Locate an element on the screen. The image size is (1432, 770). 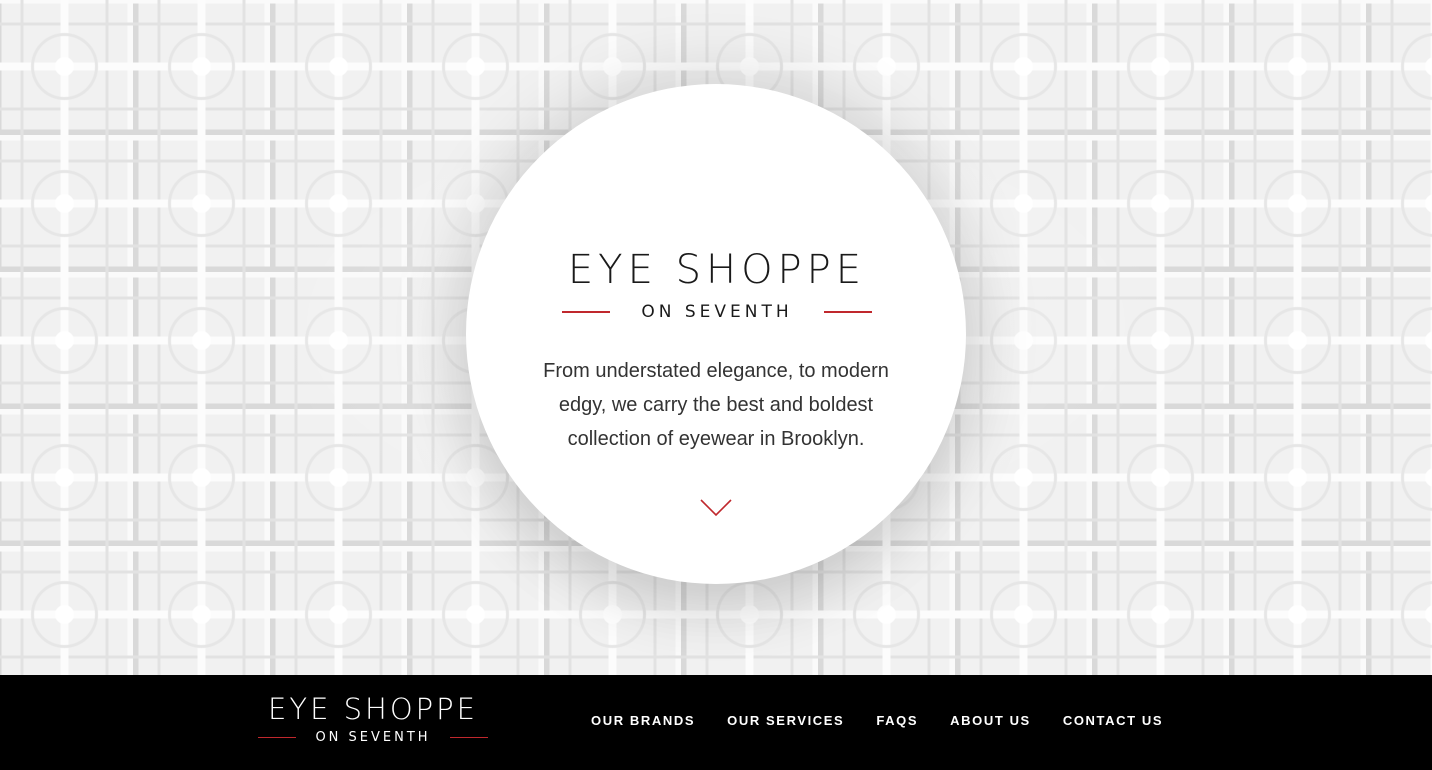
hero-logo-sub-row: ON SEVENTH is located at coordinates (717, 312).